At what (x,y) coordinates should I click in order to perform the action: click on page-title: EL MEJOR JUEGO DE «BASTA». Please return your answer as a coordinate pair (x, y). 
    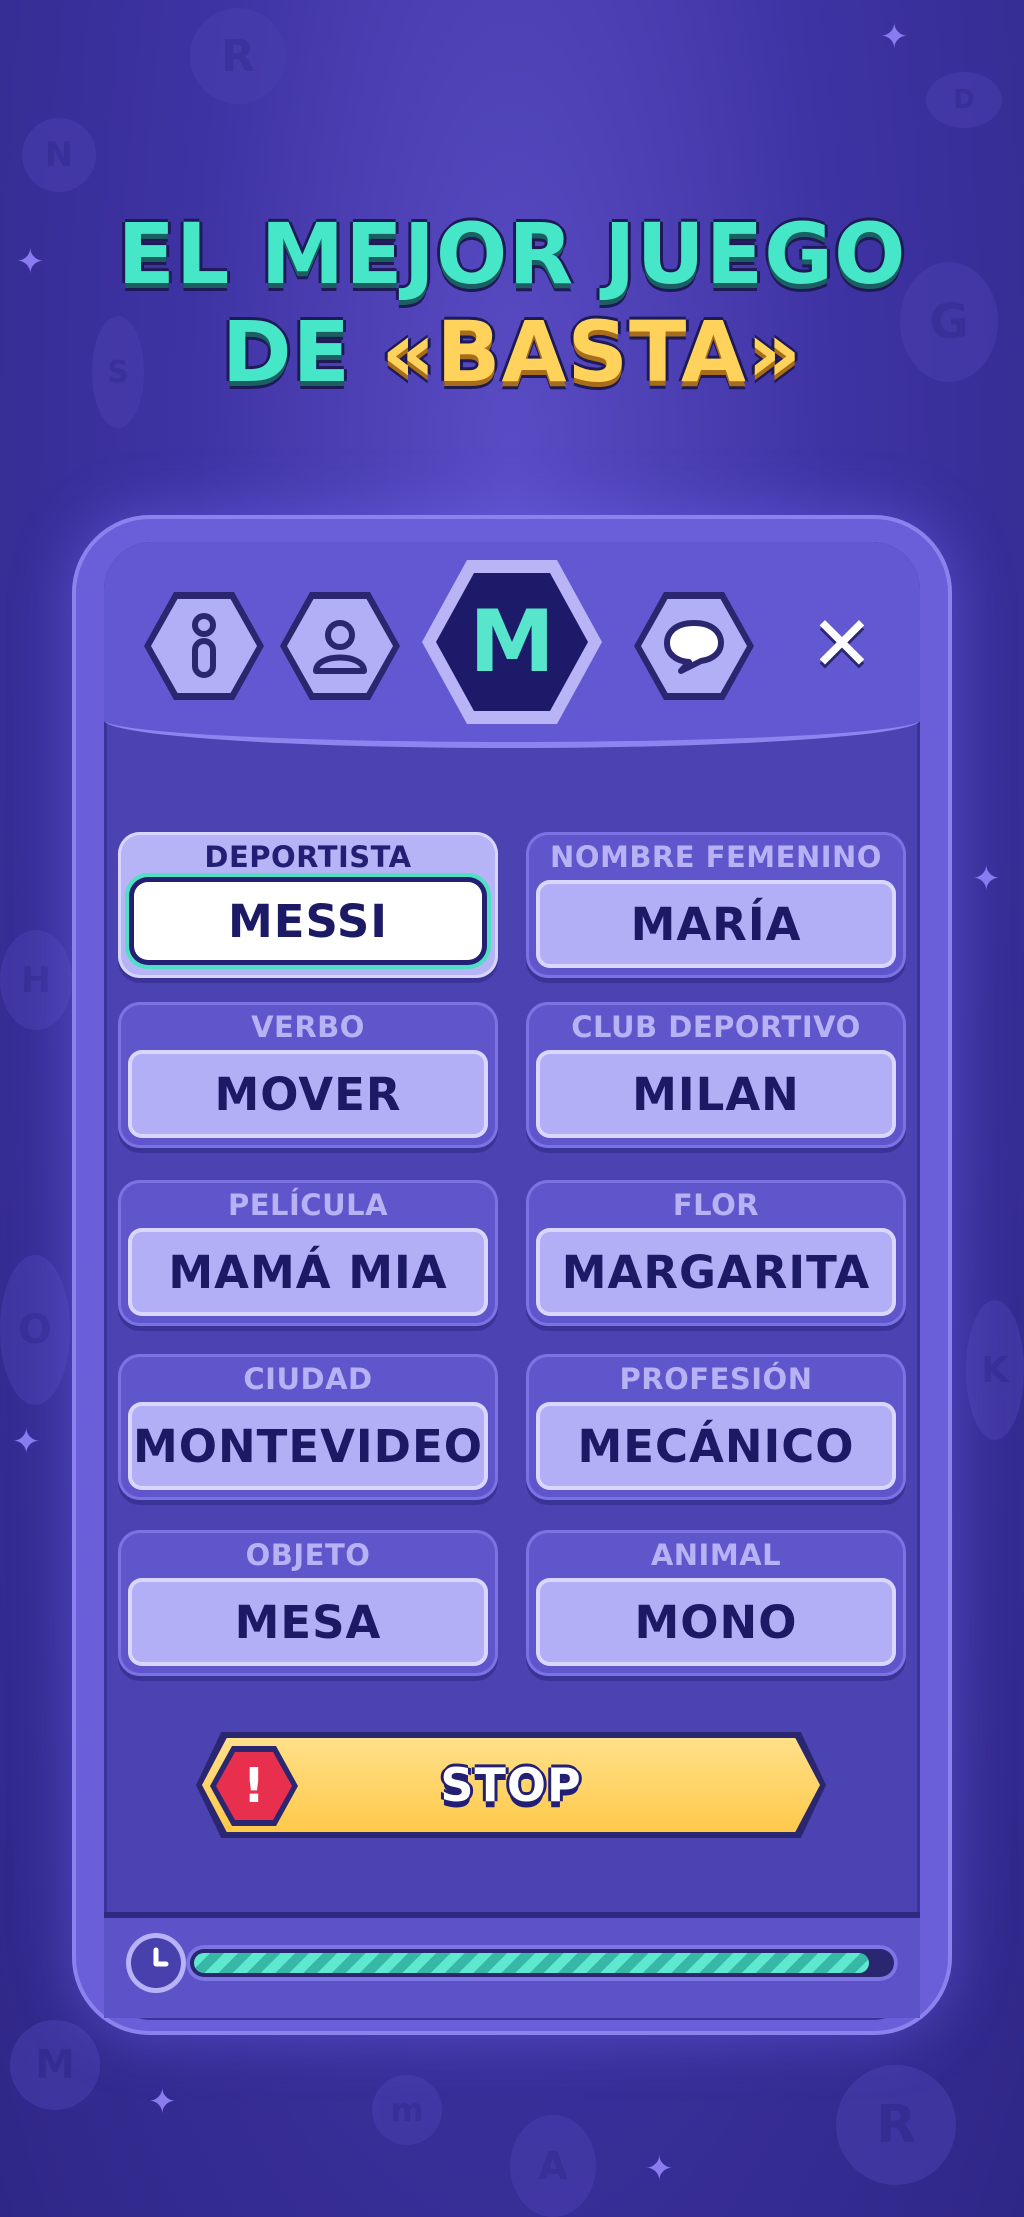
    Looking at the image, I should click on (512, 303).